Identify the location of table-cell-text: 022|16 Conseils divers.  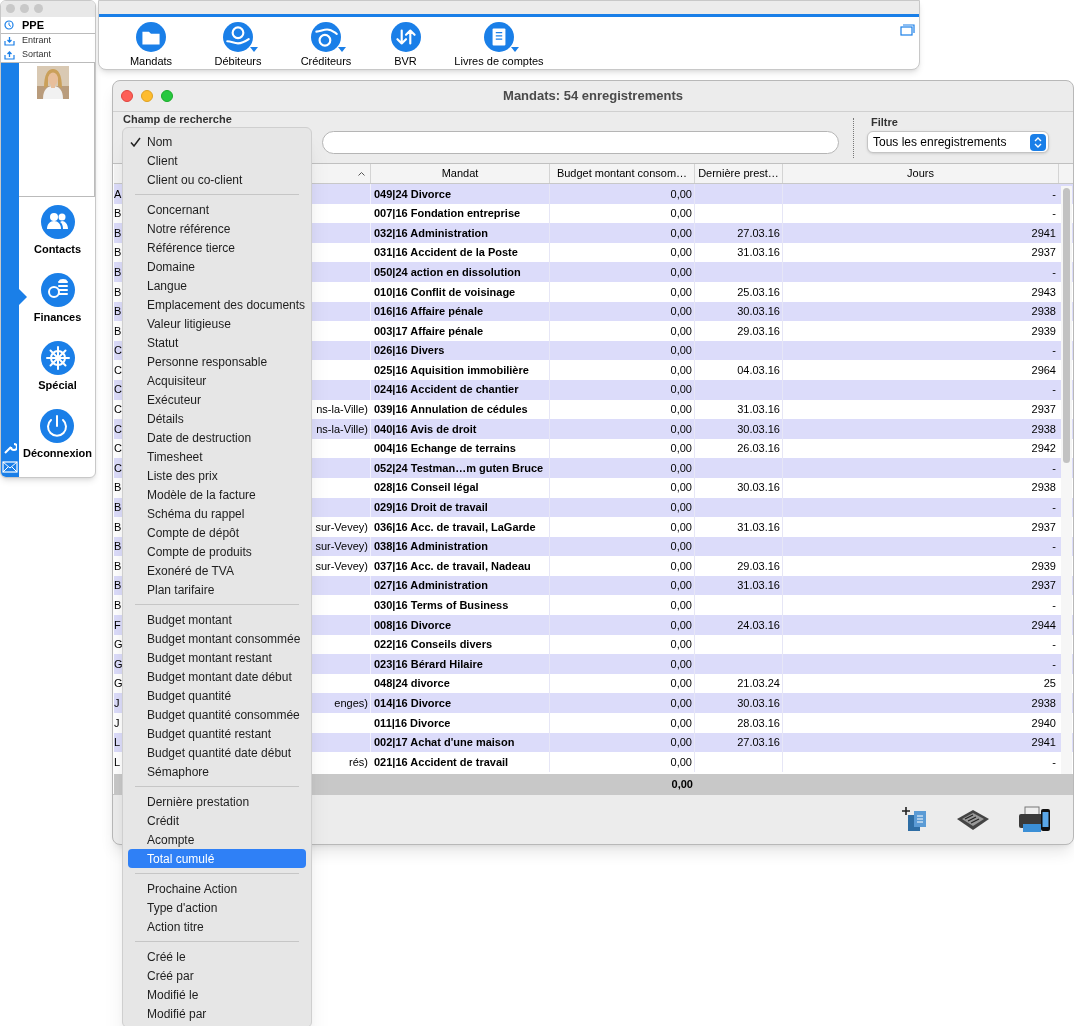
(433, 645).